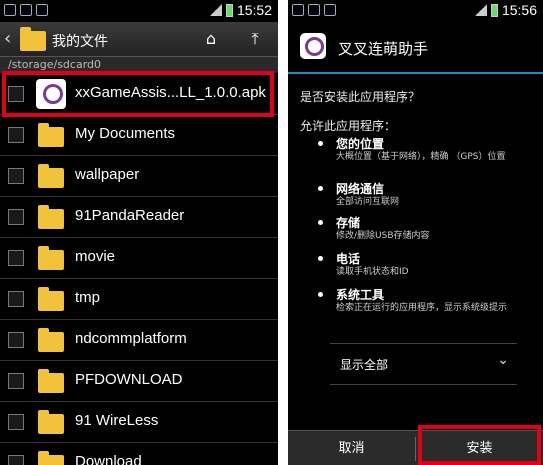 This screenshot has height=465, width=543. Describe the element at coordinates (422, 308) in the screenshot. I see `permission-description: 检索正在运行的应用程序，显示系统级提示` at that location.